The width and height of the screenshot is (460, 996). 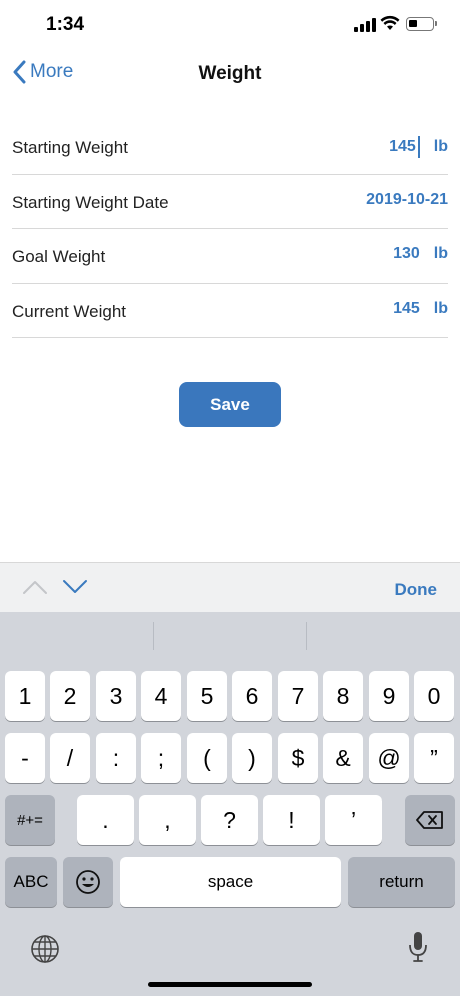 I want to click on key-question: ?, so click(x=229, y=820).